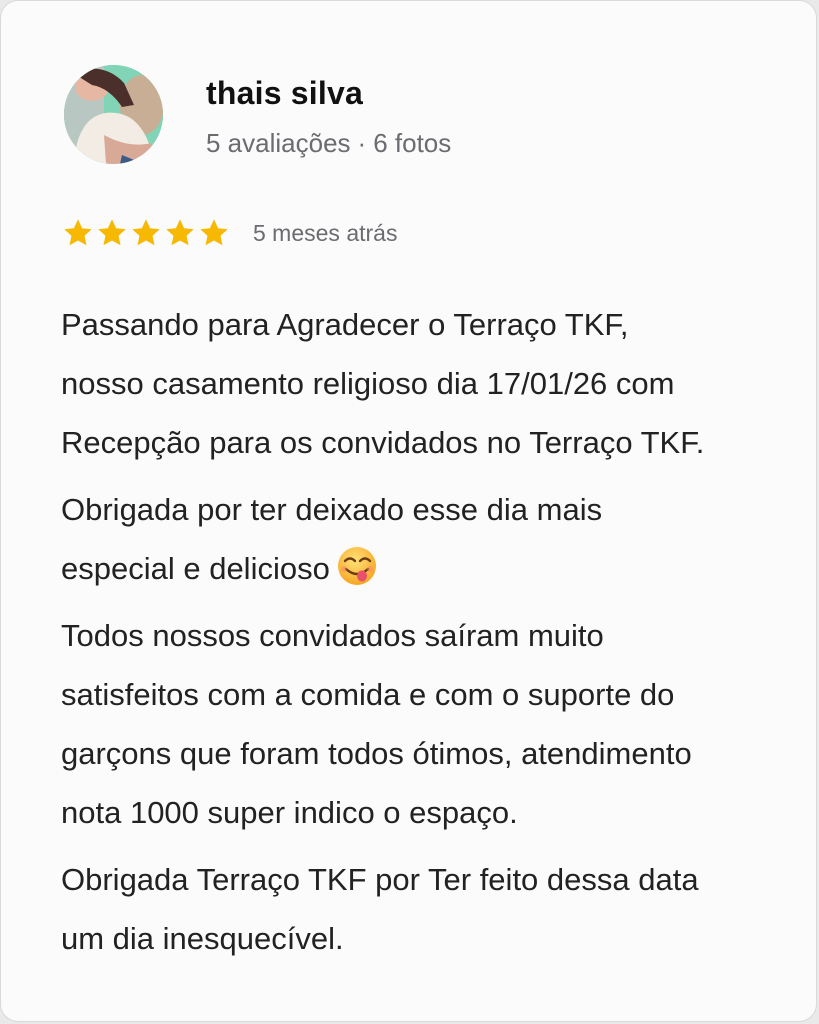  I want to click on review-line: nota 1000 super indico o espaço., so click(431, 812).